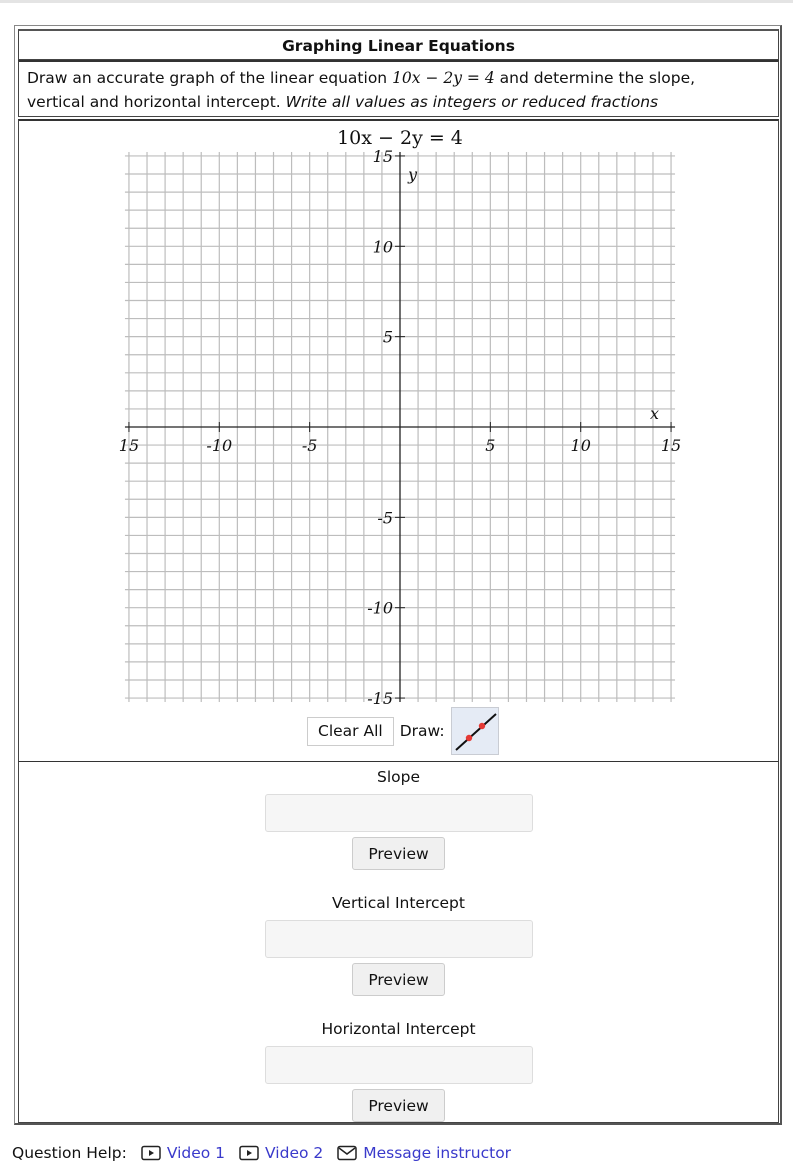  What do you see at coordinates (398, 1029) in the screenshot?
I see `horizontal-intercept-label: Horizontal Intercept` at bounding box center [398, 1029].